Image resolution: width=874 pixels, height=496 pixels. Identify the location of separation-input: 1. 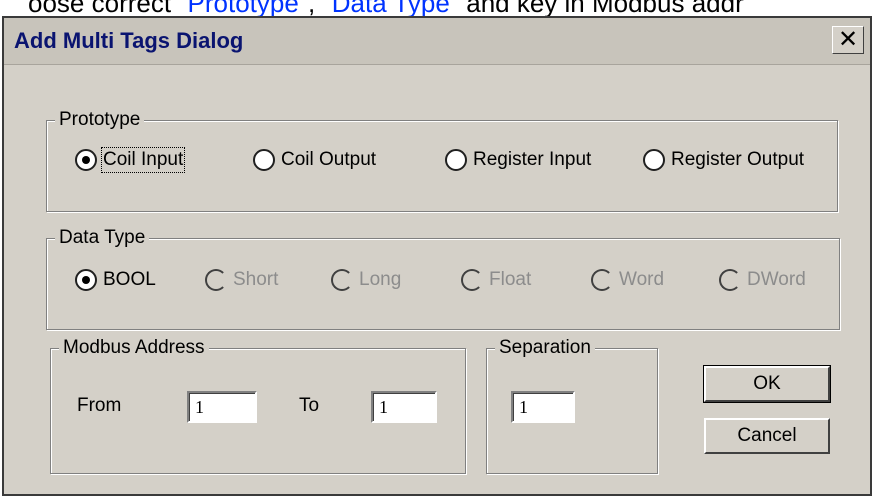
(543, 407).